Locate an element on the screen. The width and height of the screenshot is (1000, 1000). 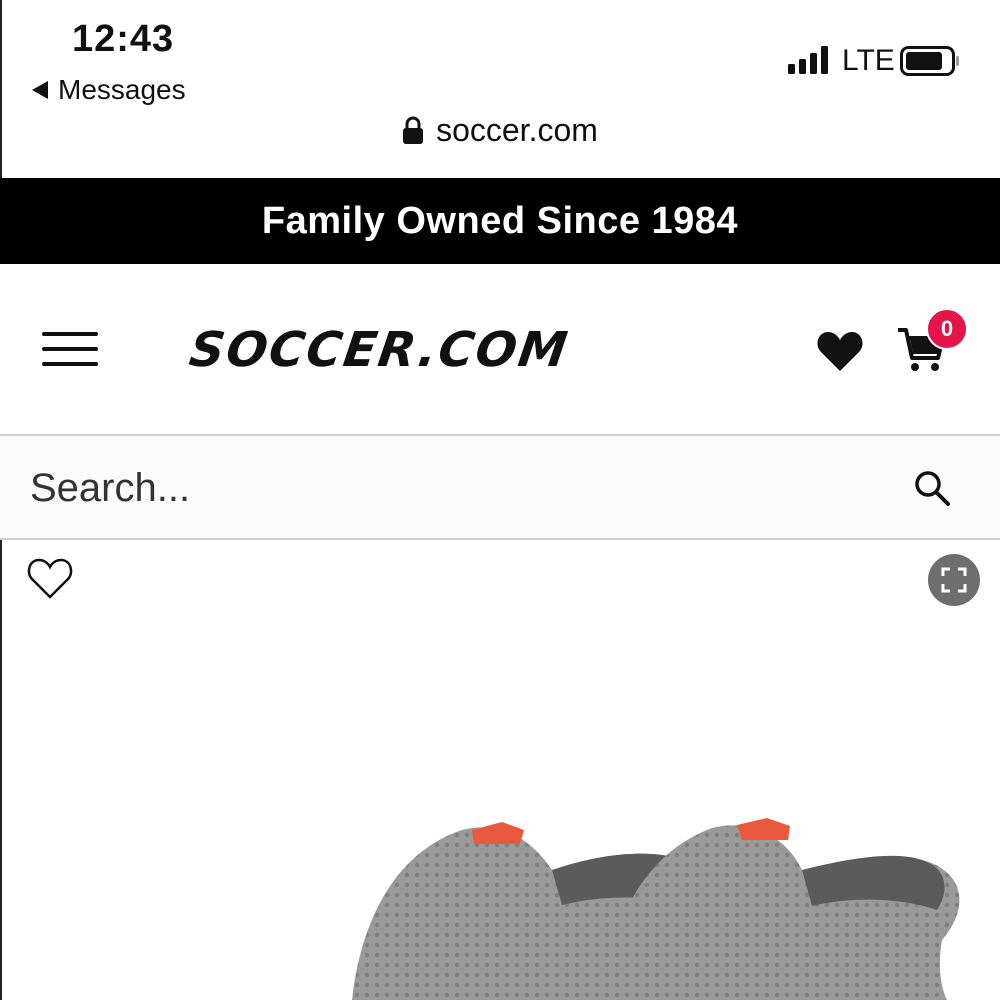
hamburger-icon is located at coordinates (70, 349).